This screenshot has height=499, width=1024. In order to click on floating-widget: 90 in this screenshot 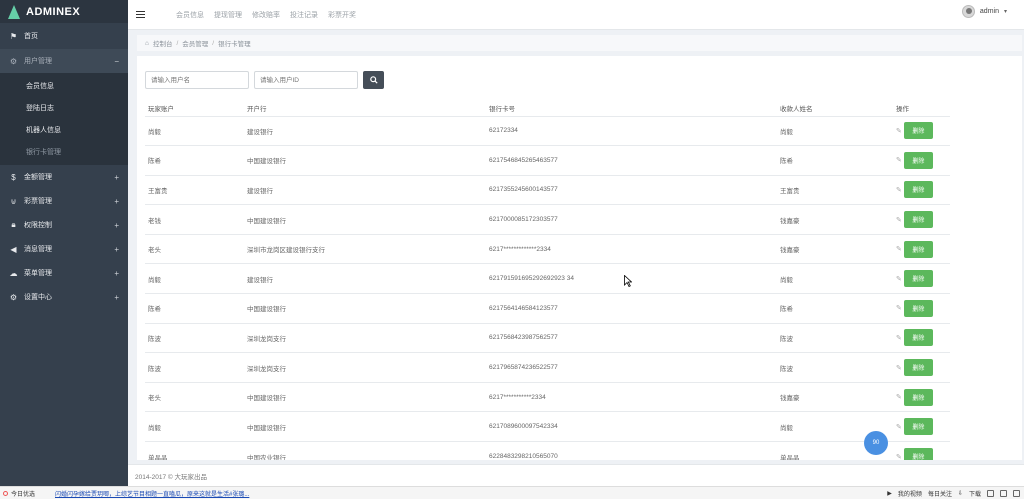, I will do `click(876, 443)`.